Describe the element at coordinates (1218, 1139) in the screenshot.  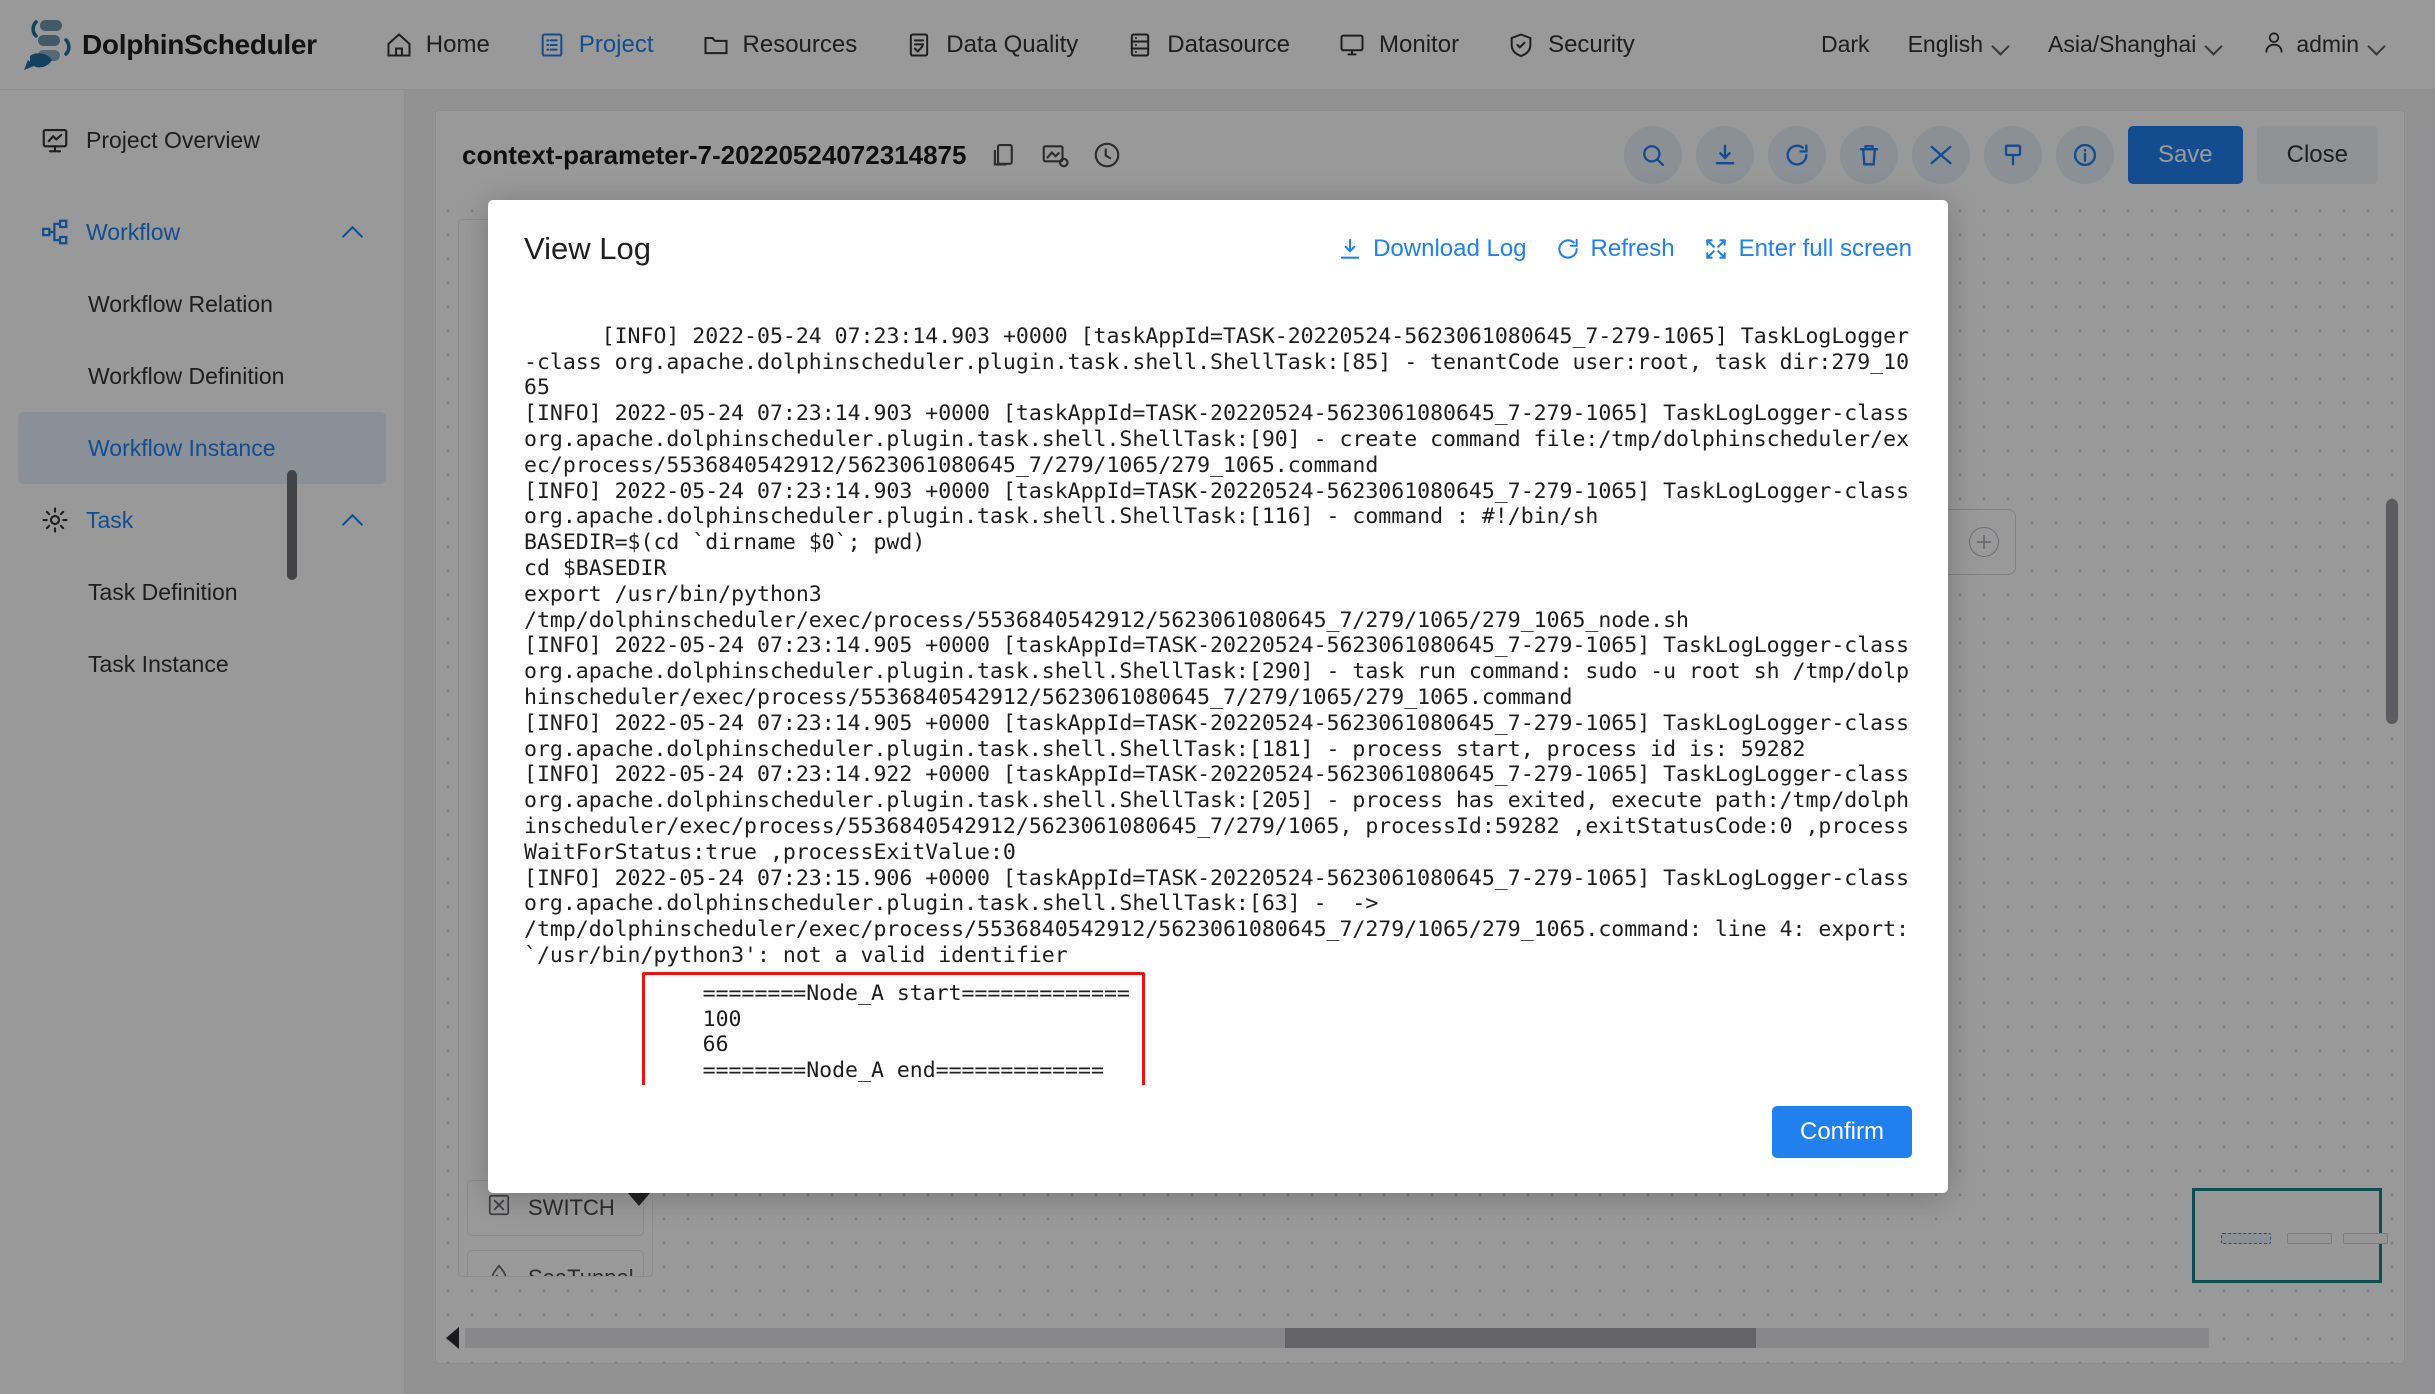
I see `dialog-footer: Confirm` at that location.